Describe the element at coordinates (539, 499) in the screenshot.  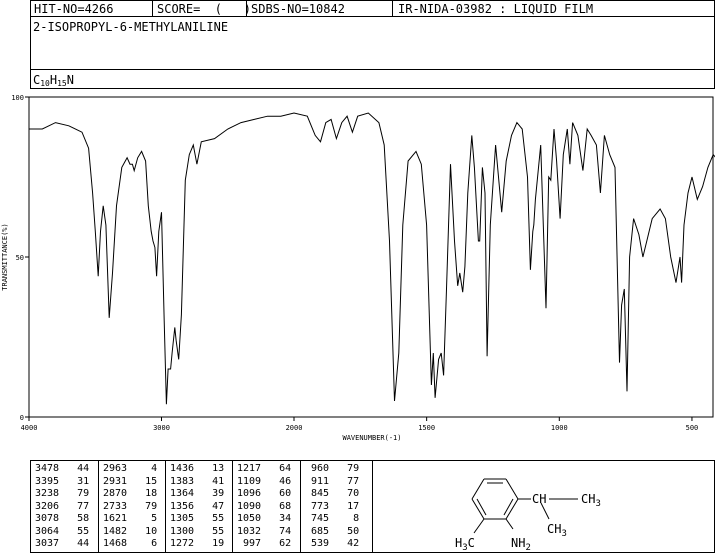
I see `ch-label: CH` at that location.